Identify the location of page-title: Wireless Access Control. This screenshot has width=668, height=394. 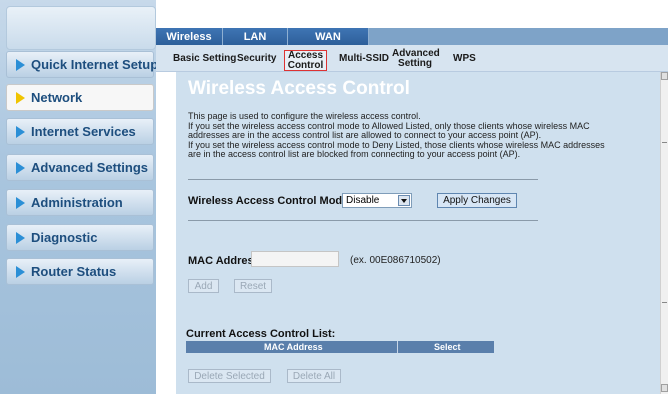
(299, 88).